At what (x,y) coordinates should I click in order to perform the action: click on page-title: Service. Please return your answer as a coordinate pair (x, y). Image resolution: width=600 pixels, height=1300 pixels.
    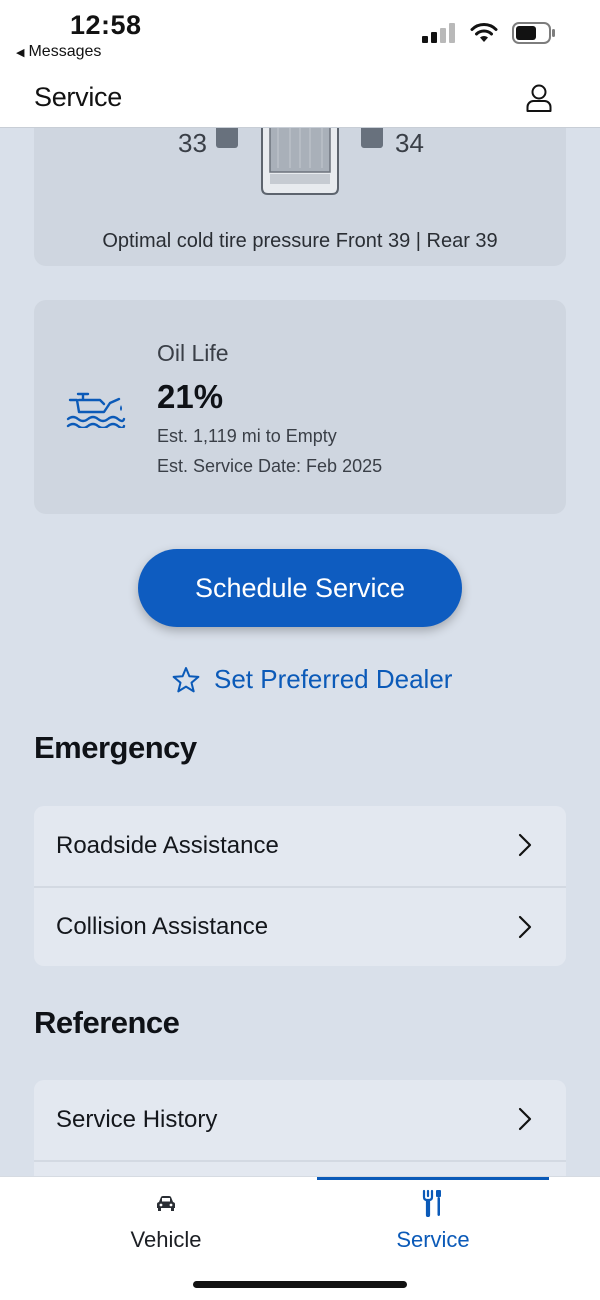
    Looking at the image, I should click on (78, 97).